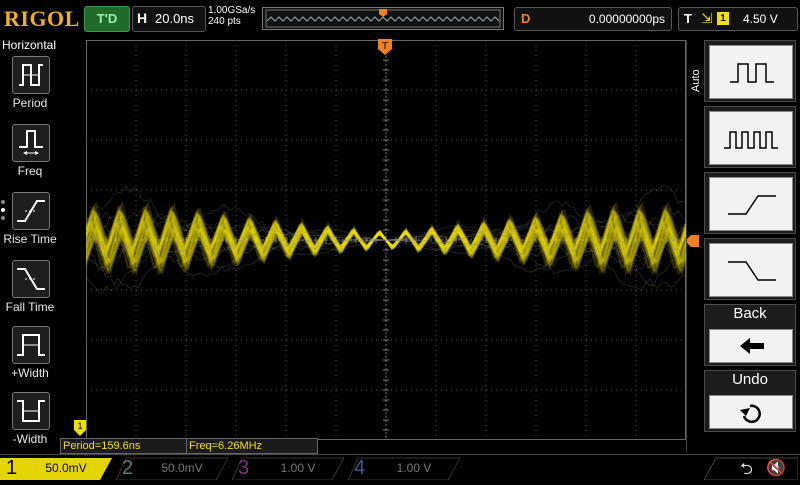 This screenshot has width=800, height=485. Describe the element at coordinates (751, 346) in the screenshot. I see `back-arrow-icon` at that location.